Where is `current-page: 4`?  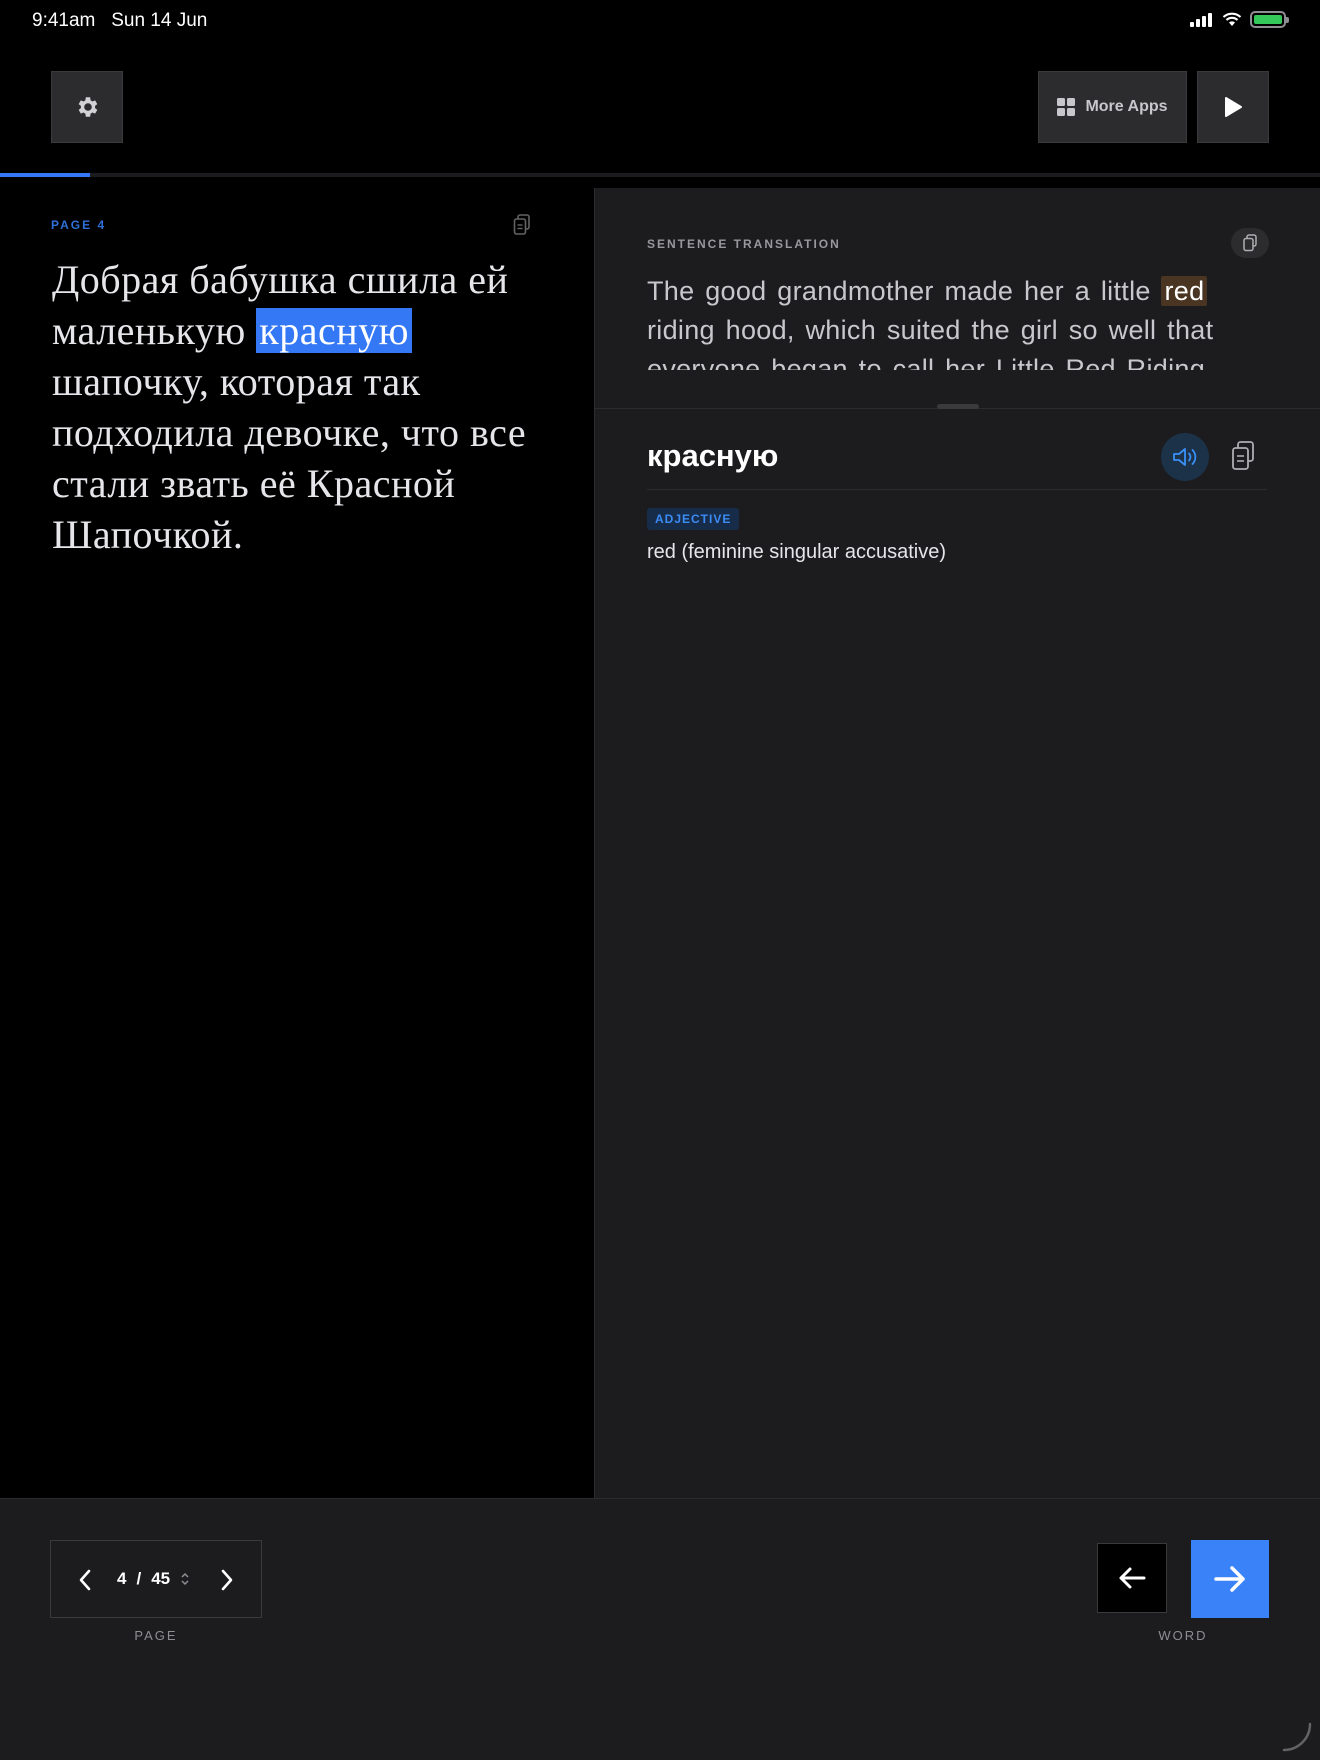 current-page: 4 is located at coordinates (122, 1578).